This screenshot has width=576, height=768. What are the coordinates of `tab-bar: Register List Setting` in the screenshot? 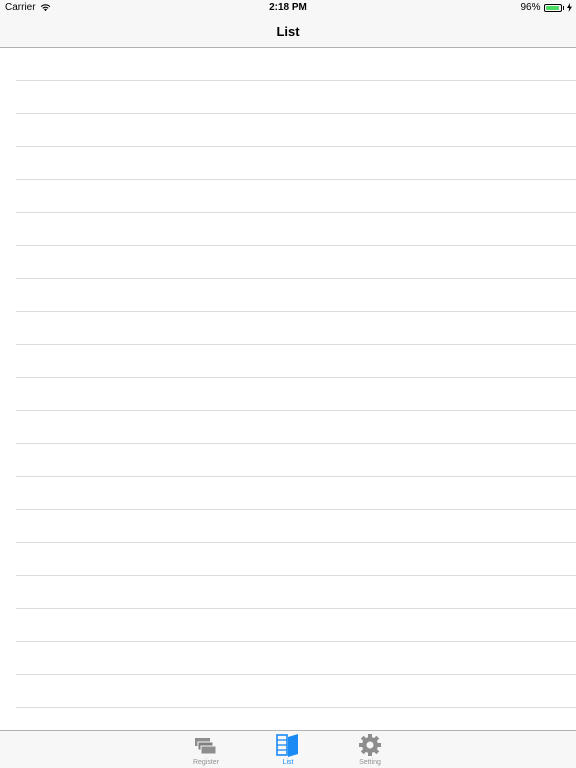 It's located at (288, 749).